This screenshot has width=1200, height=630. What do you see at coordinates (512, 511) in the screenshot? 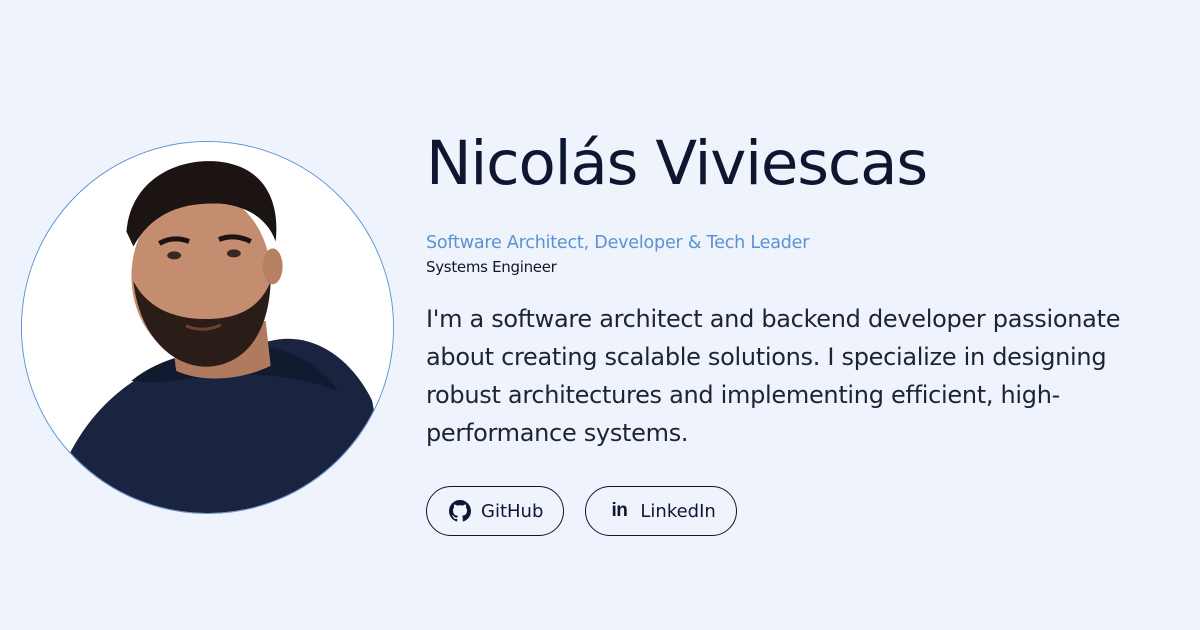
I see `github-button-label: GitHub` at bounding box center [512, 511].